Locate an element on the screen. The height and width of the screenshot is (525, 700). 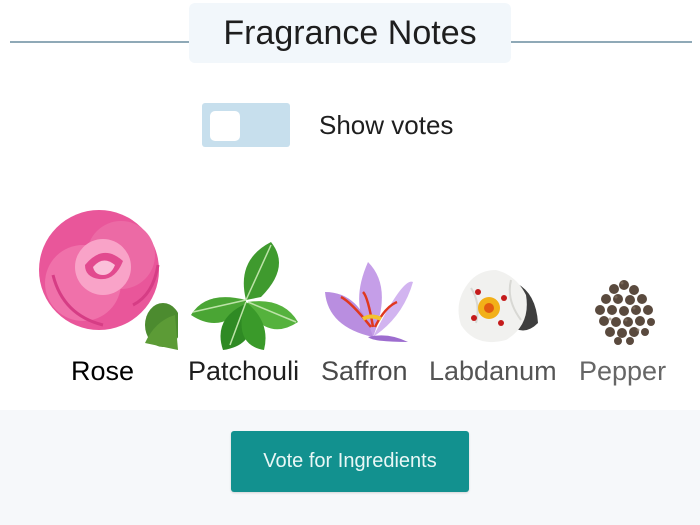
black-pepper-icon is located at coordinates (625, 312).